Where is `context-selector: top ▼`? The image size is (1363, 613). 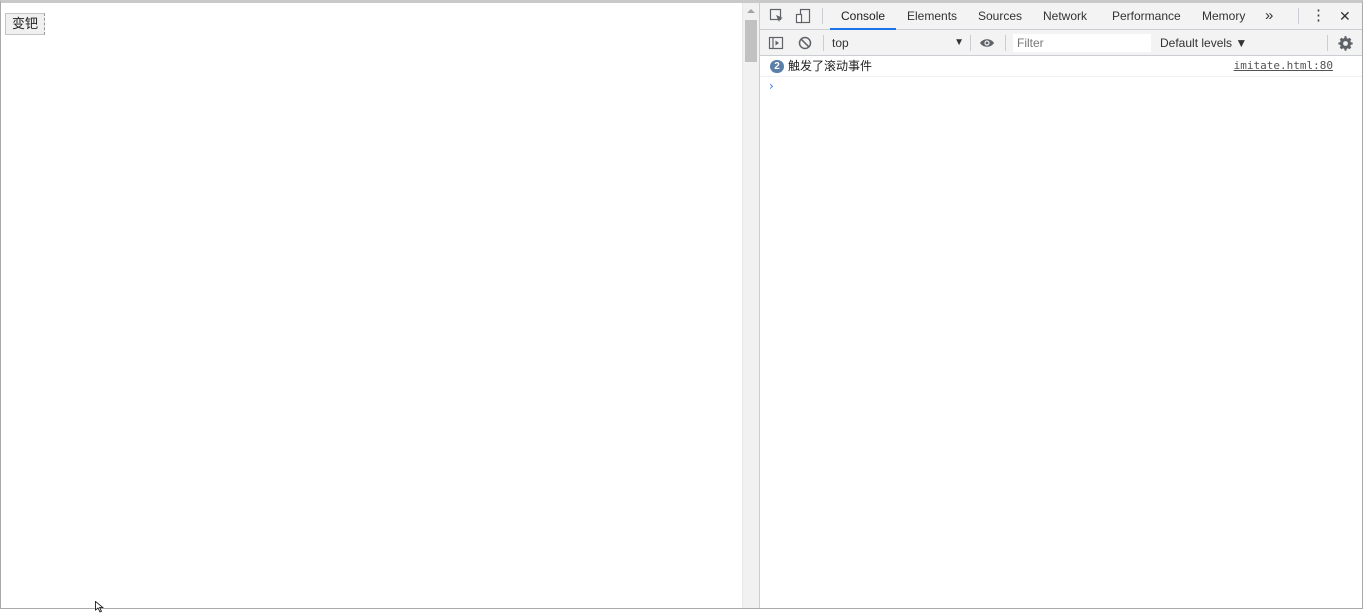
context-selector: top ▼ is located at coordinates (898, 43).